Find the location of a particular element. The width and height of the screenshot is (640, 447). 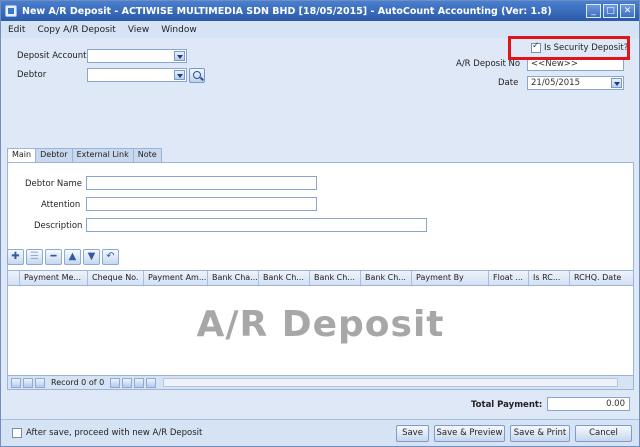

menu-view: View is located at coordinates (138, 30).